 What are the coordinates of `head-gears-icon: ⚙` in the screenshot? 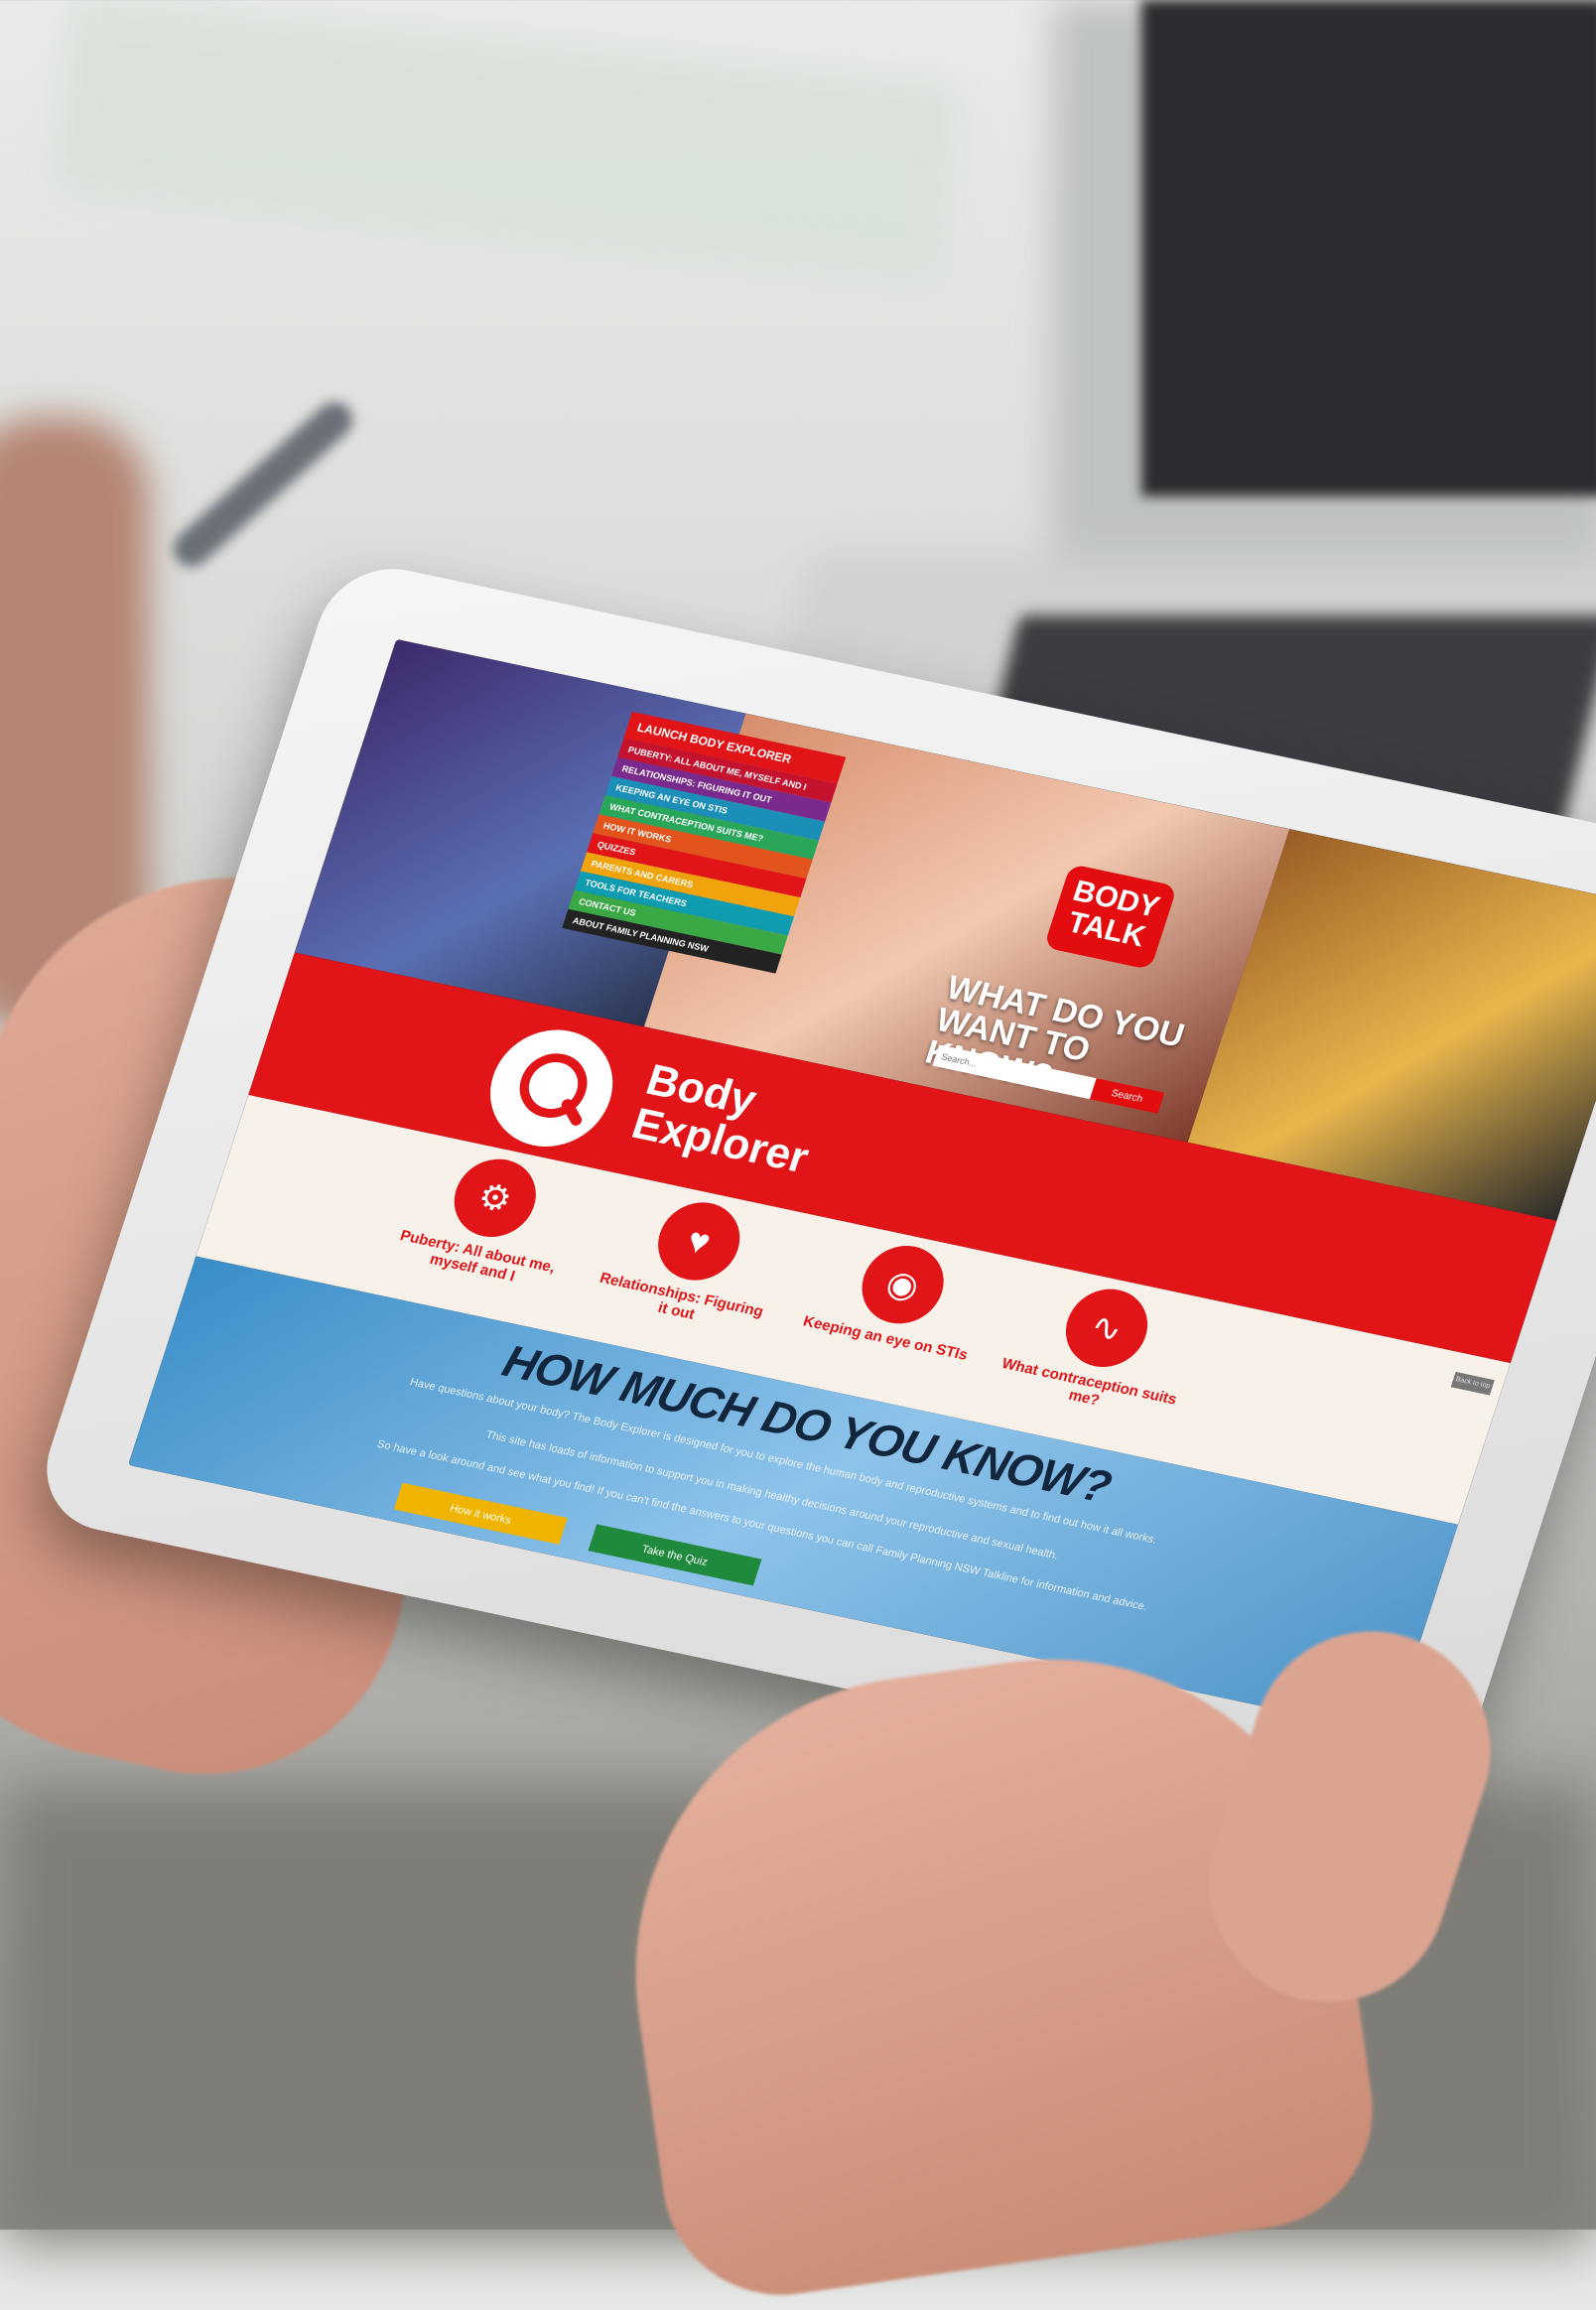 It's located at (495, 1198).